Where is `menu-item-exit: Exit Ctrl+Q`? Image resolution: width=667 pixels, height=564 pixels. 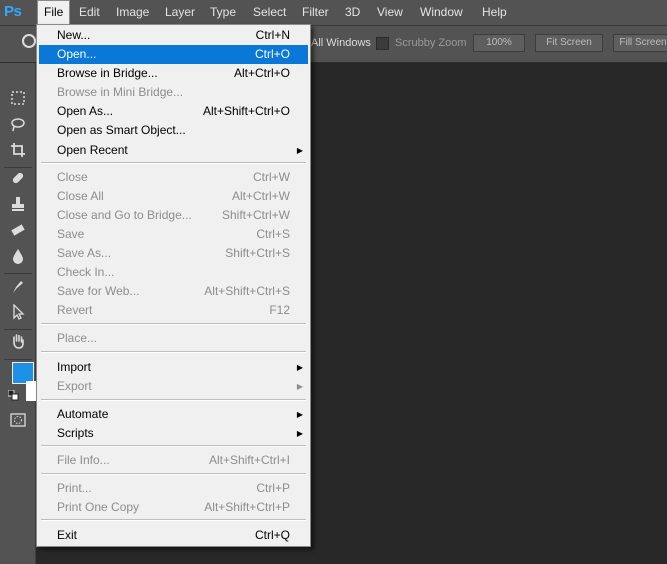 menu-item-exit: Exit Ctrl+Q is located at coordinates (173, 535).